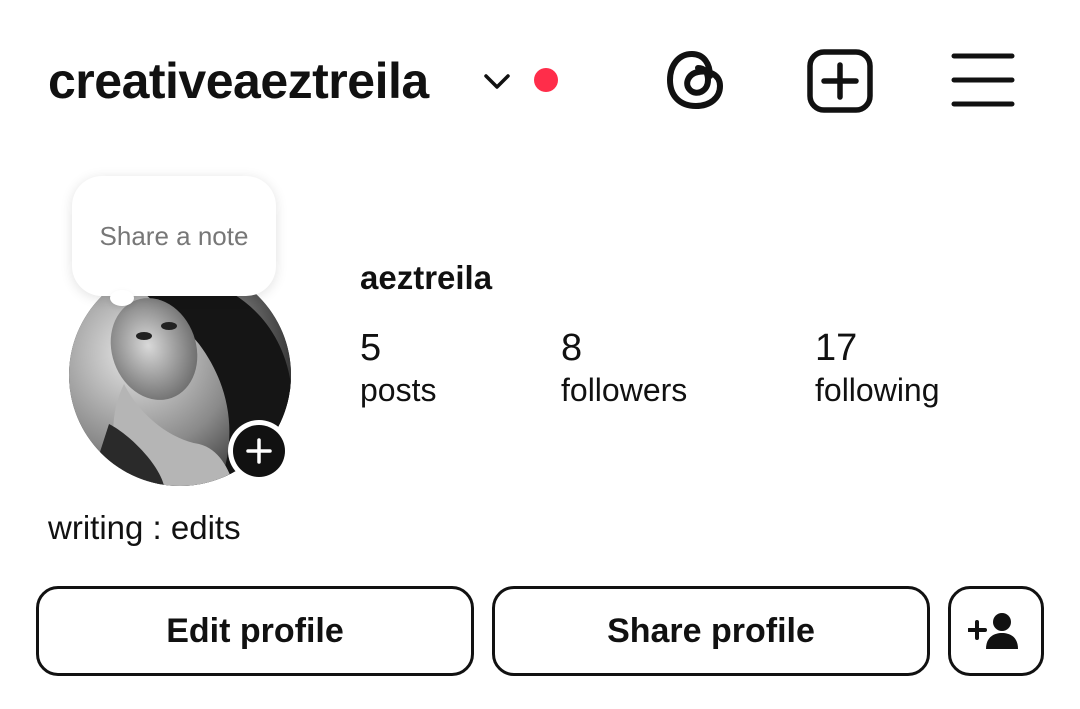 The height and width of the screenshot is (709, 1080). I want to click on menu-icon, so click(983, 80).